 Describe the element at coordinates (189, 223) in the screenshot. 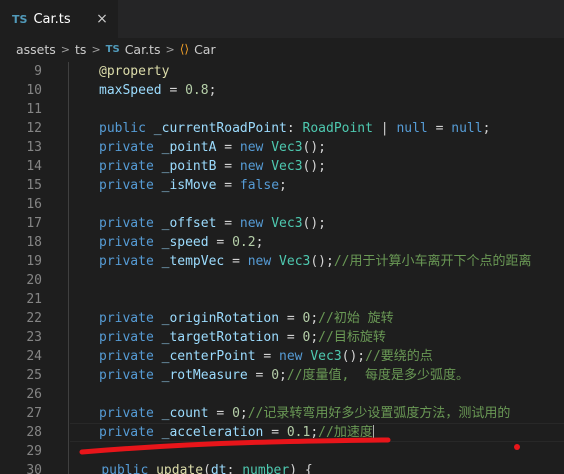

I see `code-token: _offset` at that location.